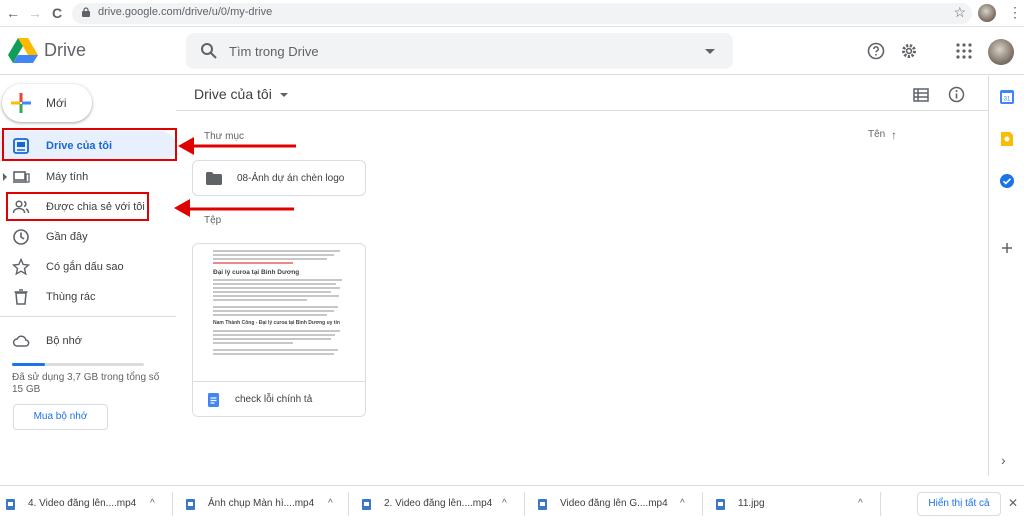 The width and height of the screenshot is (1024, 523). What do you see at coordinates (1015, 12) in the screenshot?
I see `browser-menu-icon: ⋮` at bounding box center [1015, 12].